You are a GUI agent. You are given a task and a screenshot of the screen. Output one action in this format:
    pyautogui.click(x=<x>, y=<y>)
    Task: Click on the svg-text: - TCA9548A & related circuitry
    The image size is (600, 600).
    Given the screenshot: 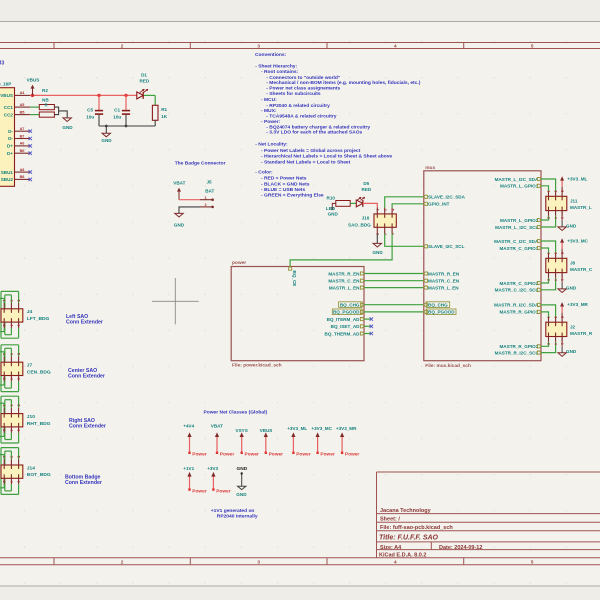 What is the action you would take?
    pyautogui.click(x=301, y=117)
    